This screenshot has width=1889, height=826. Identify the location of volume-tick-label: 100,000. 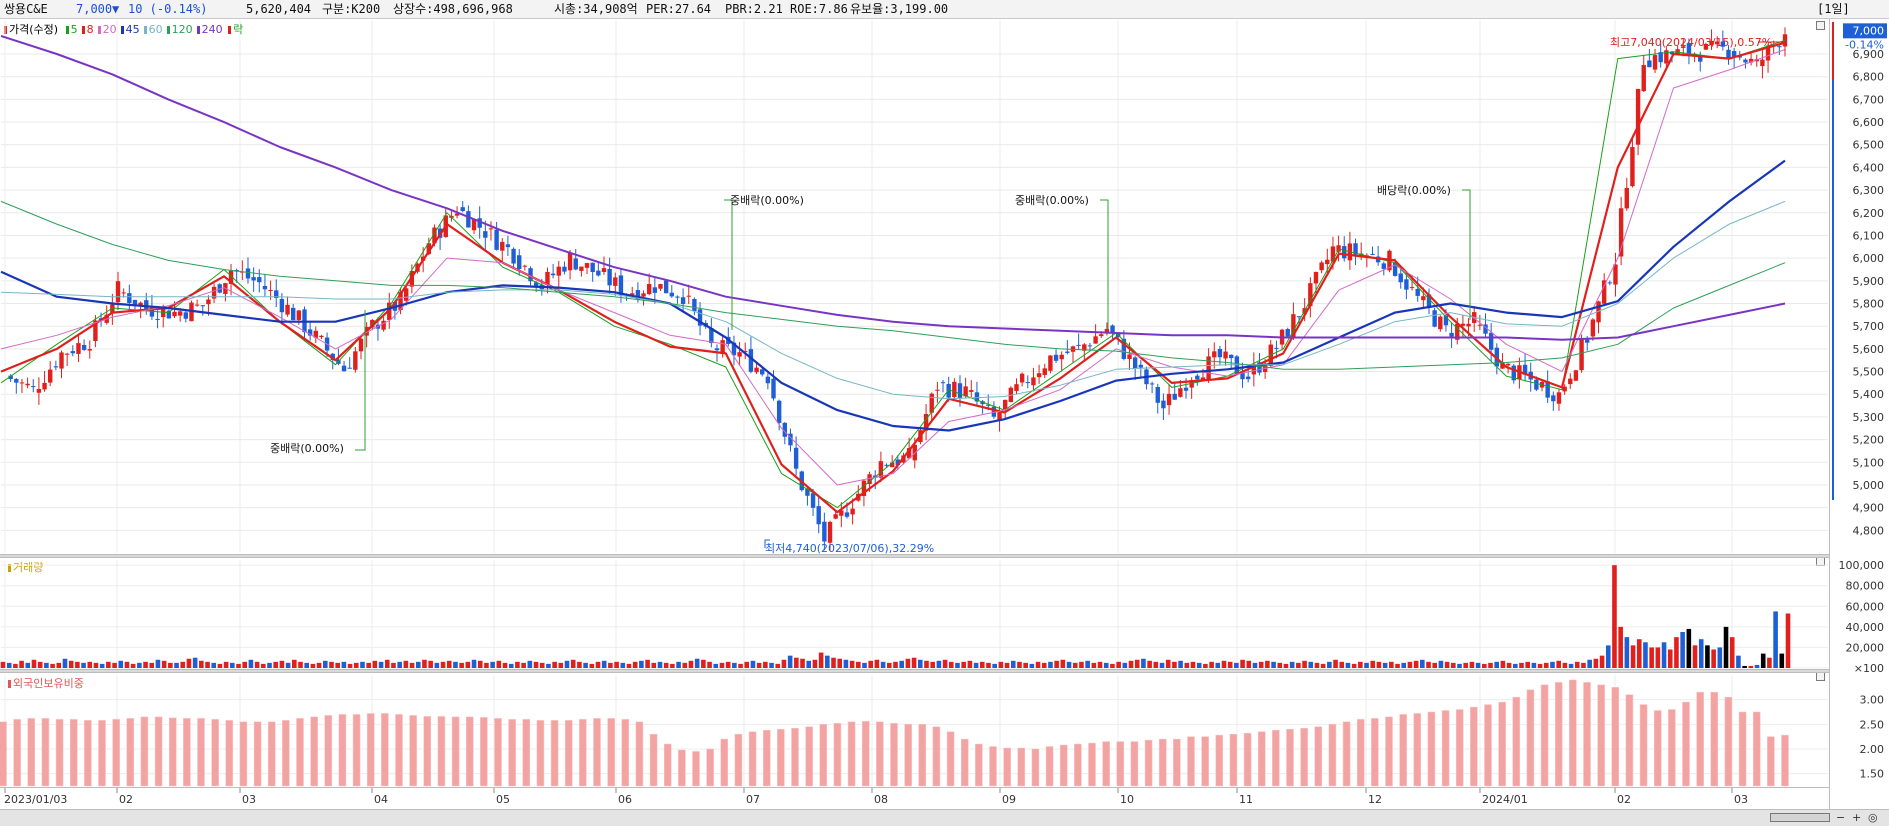
(1862, 565).